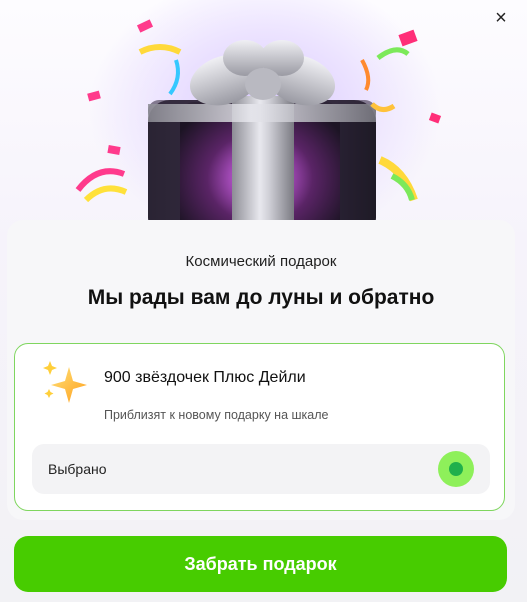 Image resolution: width=527 pixels, height=602 pixels. I want to click on close-icon: ×, so click(501, 18).